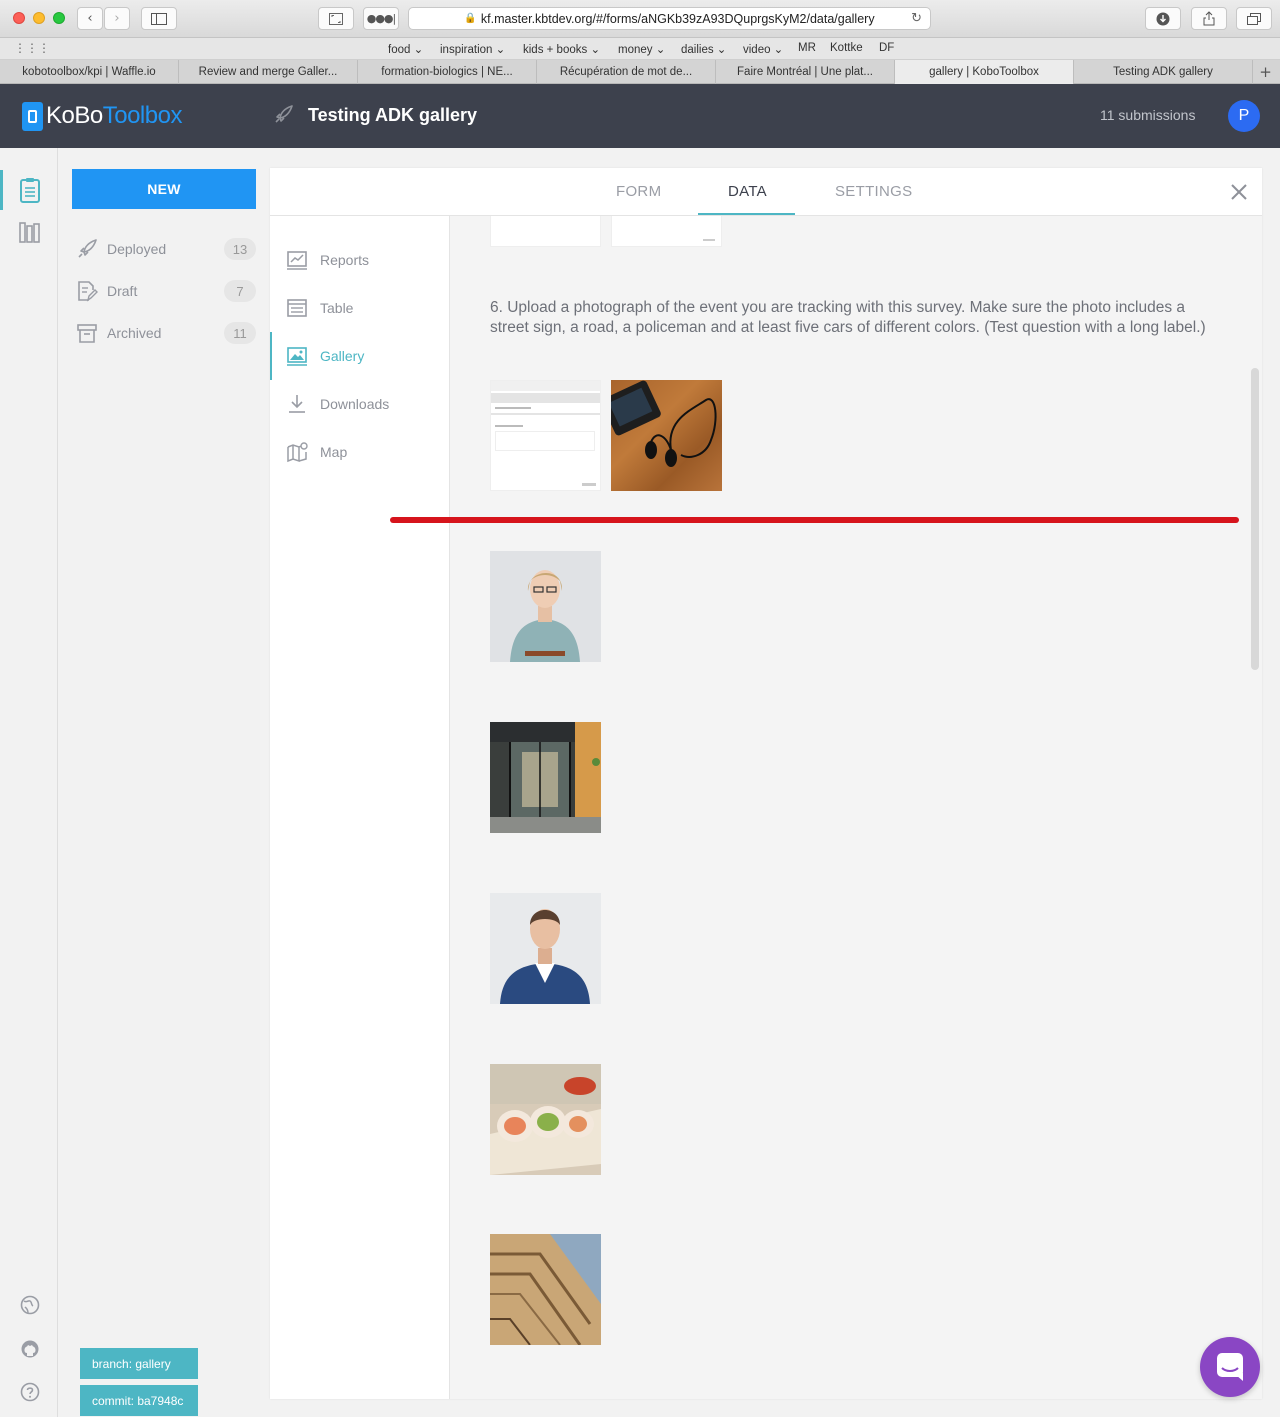 The width and height of the screenshot is (1280, 1417). I want to click on share-button, so click(1209, 18).